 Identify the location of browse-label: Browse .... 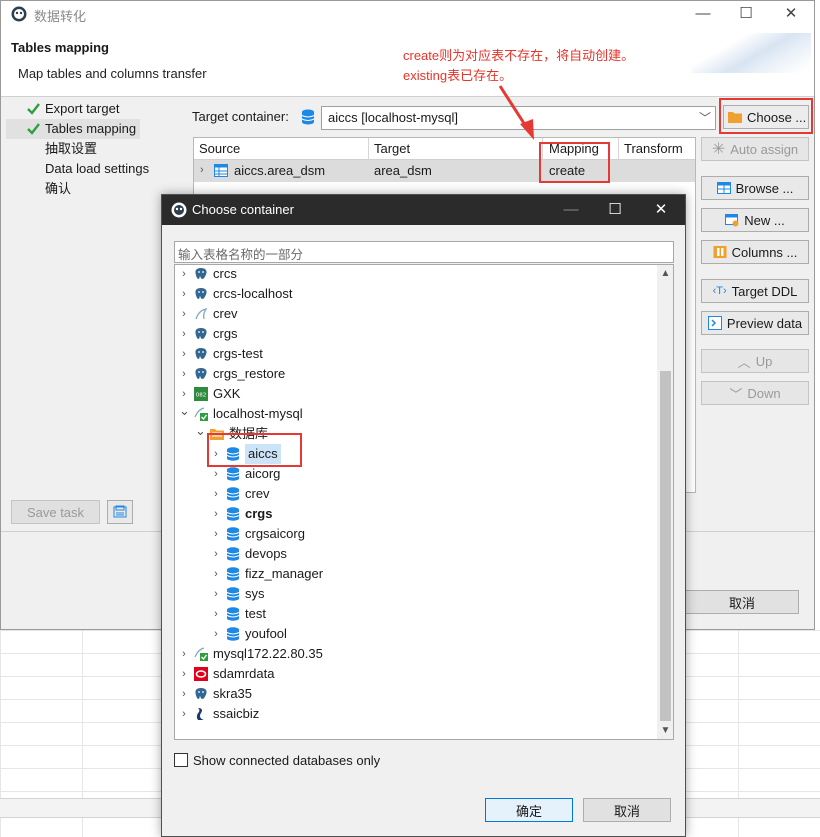
(764, 188).